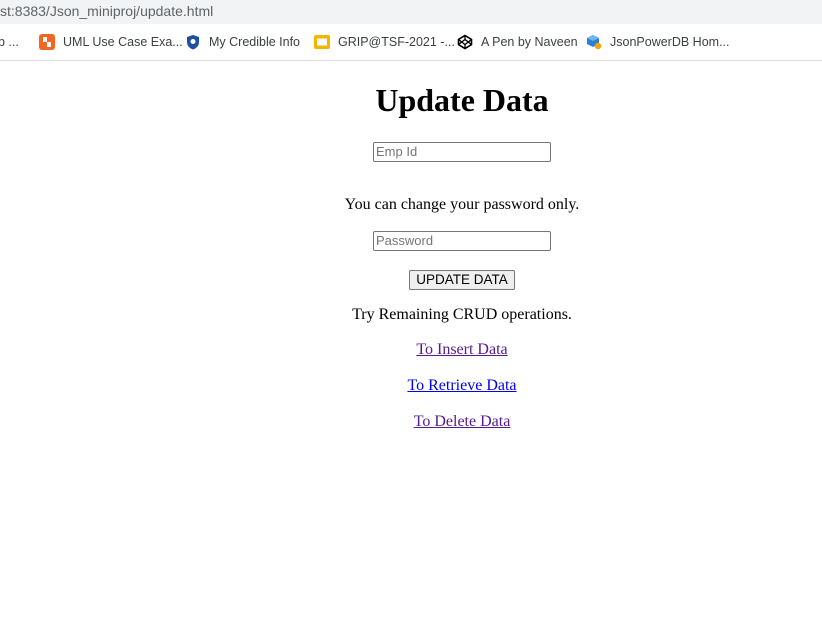 This screenshot has width=822, height=622. I want to click on bookmark-a-pen-by-naveen: A Pen by Naveen, so click(517, 42).